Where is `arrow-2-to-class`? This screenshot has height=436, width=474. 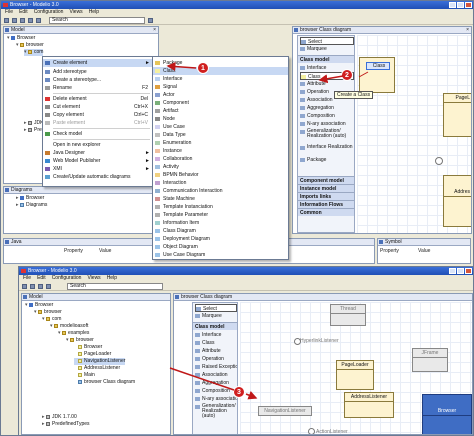 arrow-2-to-class is located at coordinates (363, 74).